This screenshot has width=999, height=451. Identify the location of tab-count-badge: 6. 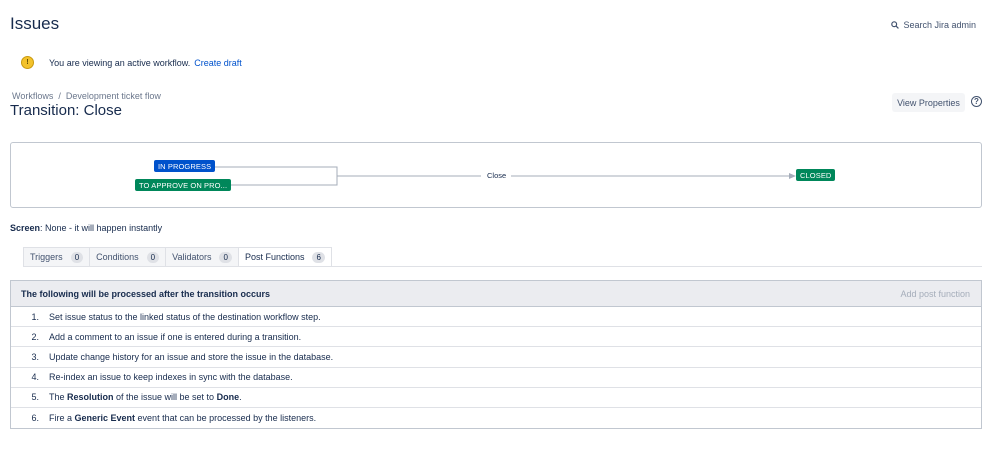
(318, 257).